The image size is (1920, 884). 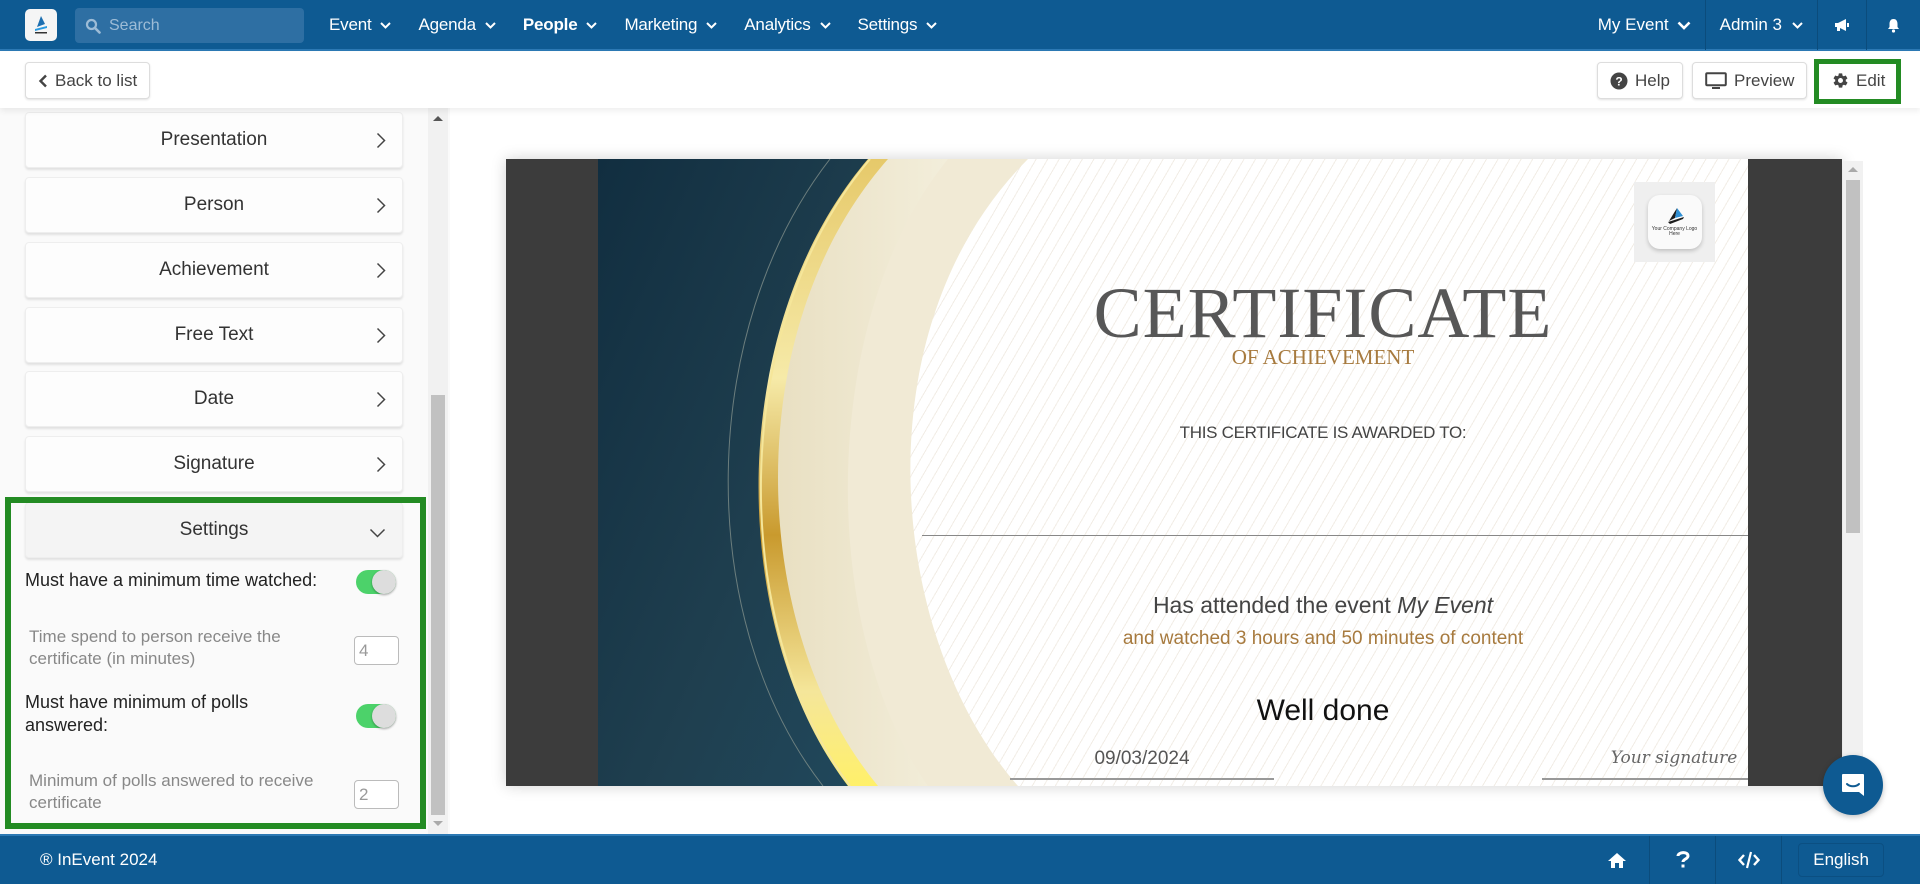 I want to click on preview-scrollbar, so click(x=1853, y=472).